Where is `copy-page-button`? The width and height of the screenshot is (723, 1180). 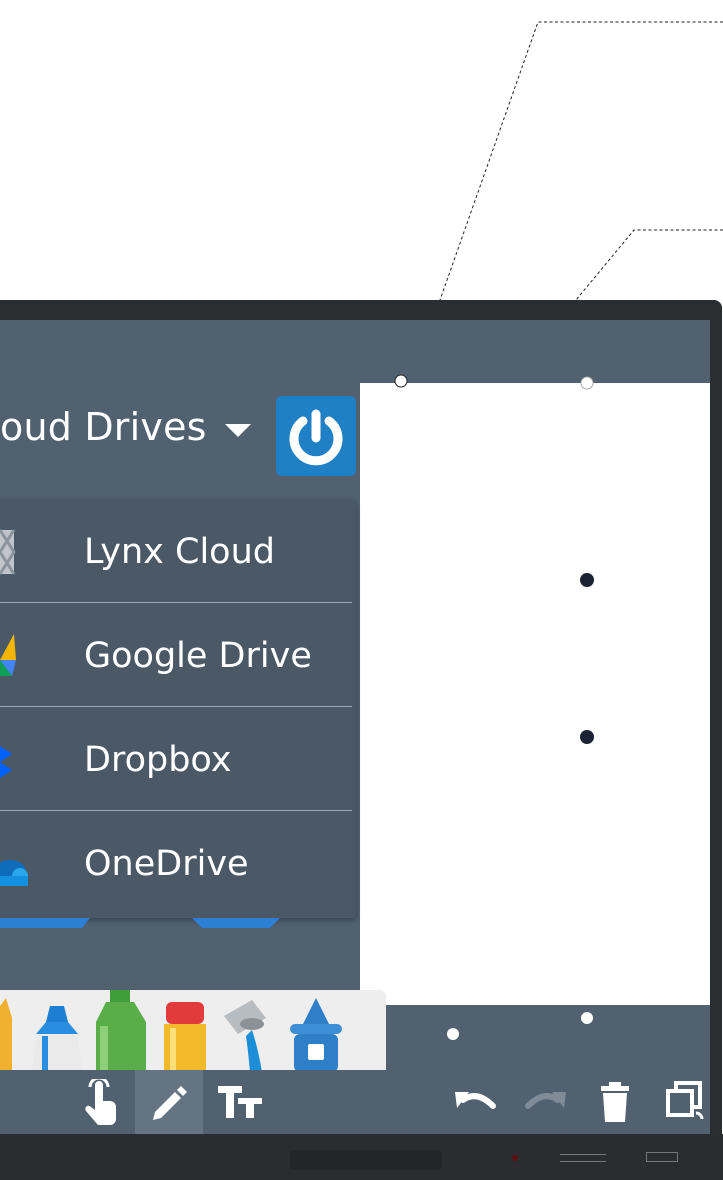
copy-page-button is located at coordinates (685, 1102).